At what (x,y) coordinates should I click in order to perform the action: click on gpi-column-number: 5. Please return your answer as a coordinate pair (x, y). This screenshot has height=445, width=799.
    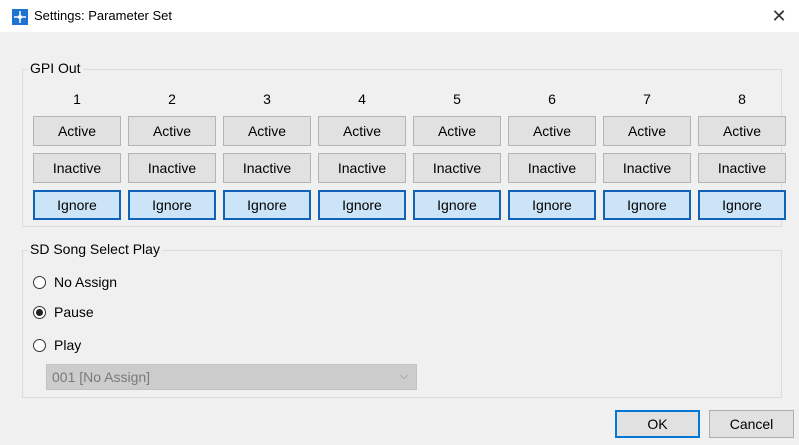
    Looking at the image, I should click on (457, 99).